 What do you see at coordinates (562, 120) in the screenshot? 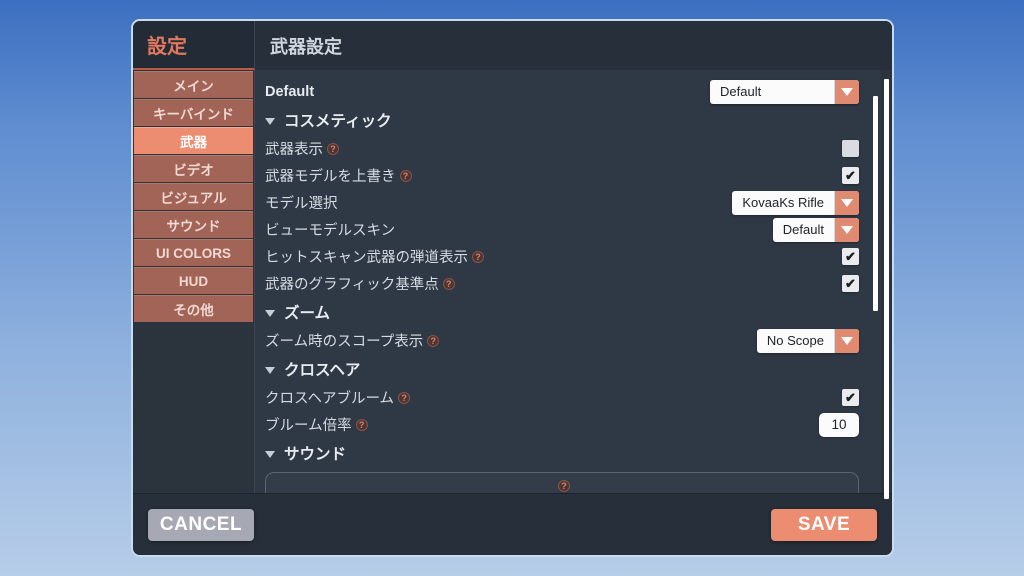
I see `section-header-0: コスメティック` at bounding box center [562, 120].